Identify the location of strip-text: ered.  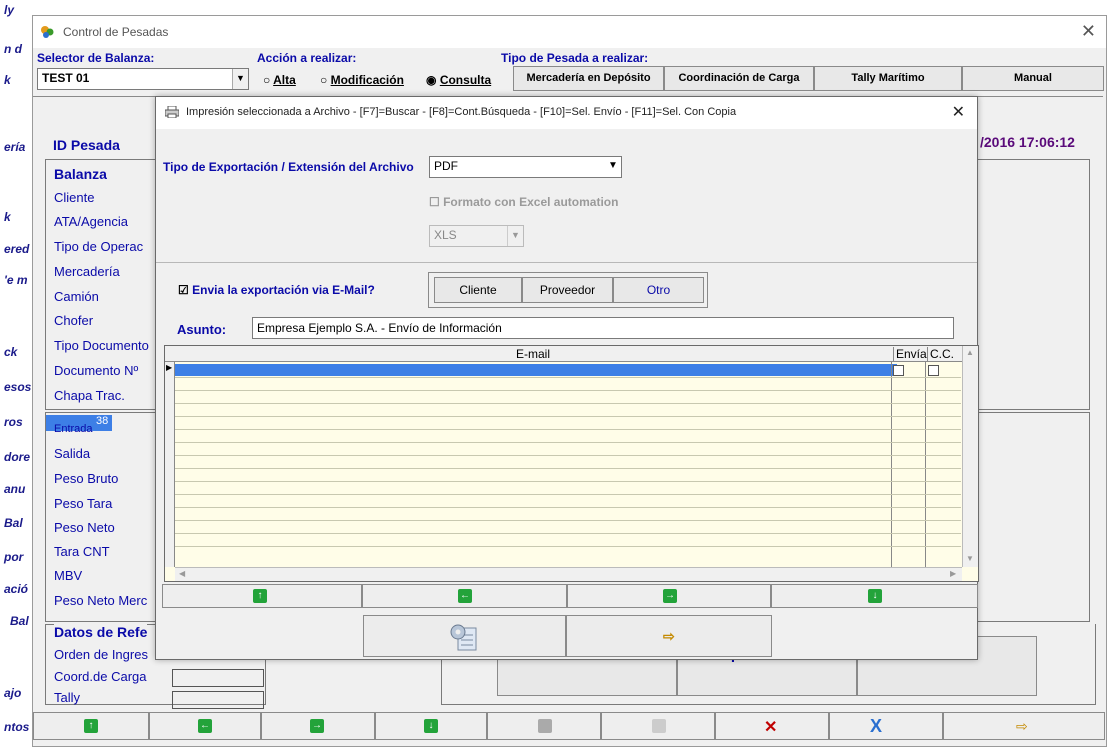
(17, 249).